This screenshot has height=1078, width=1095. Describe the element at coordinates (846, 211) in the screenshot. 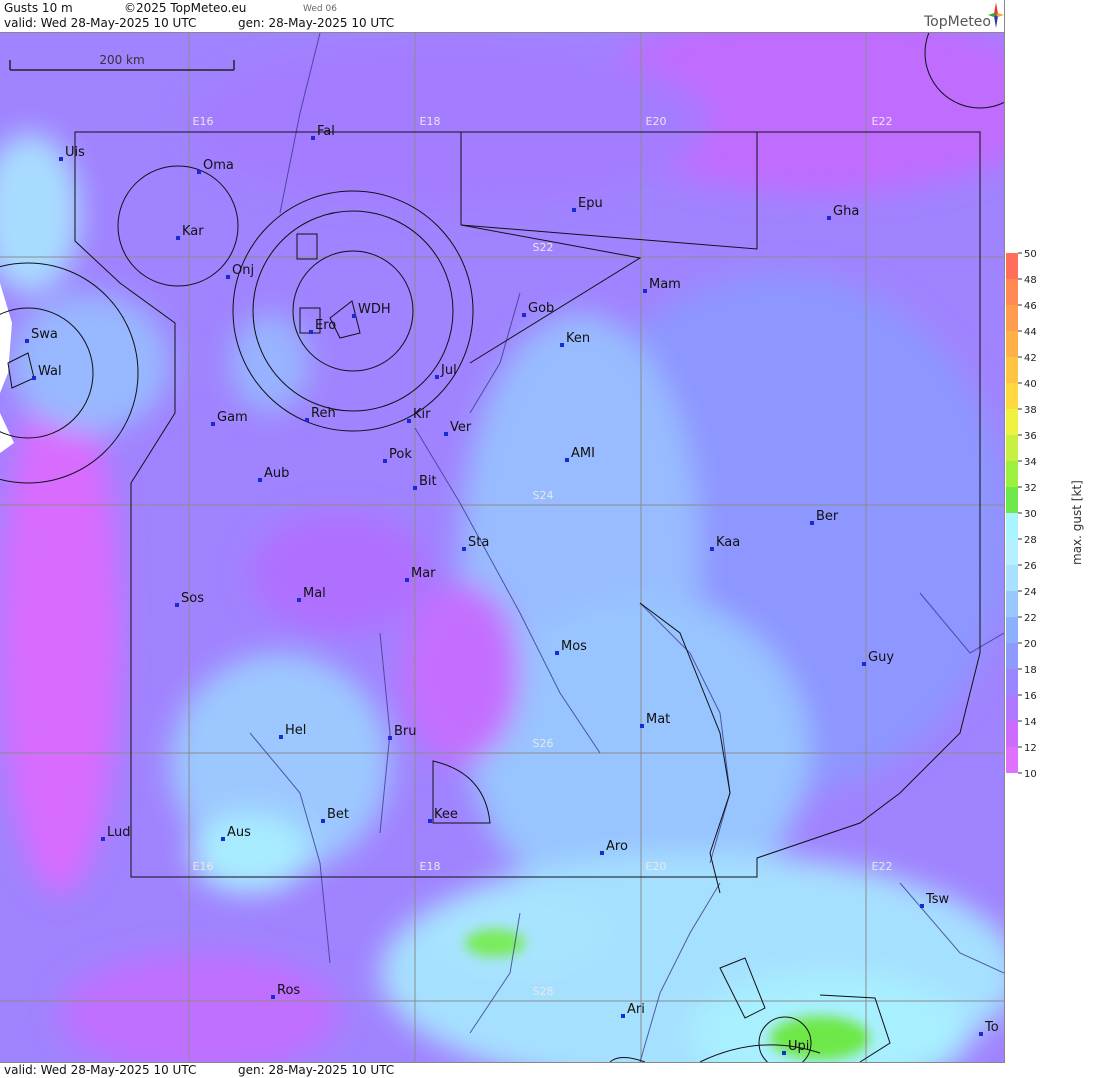

I see `place-label: Gha` at that location.